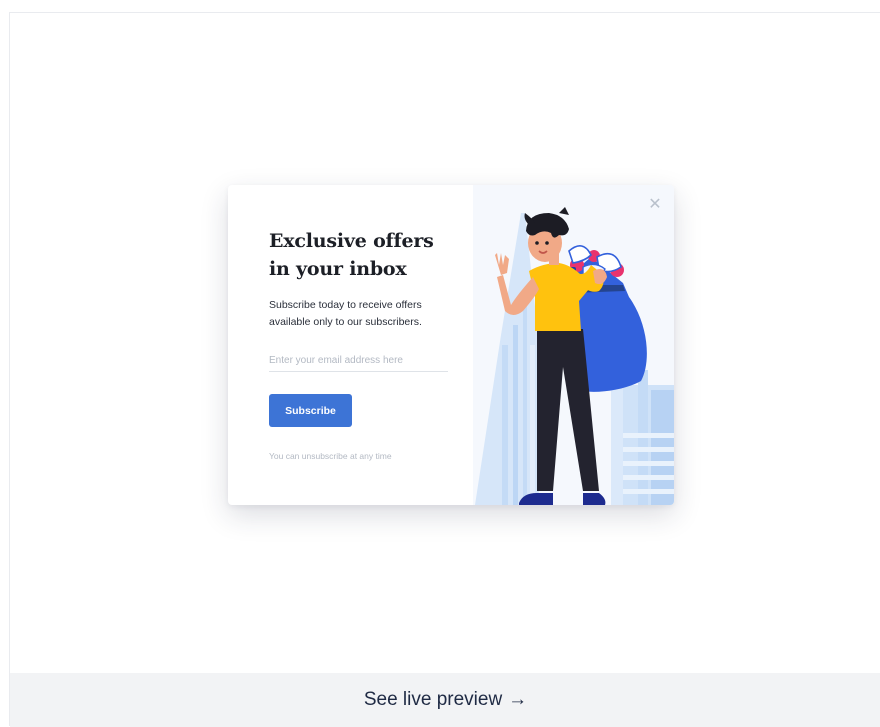  I want to click on live-preview-link: See live preview →, so click(445, 700).